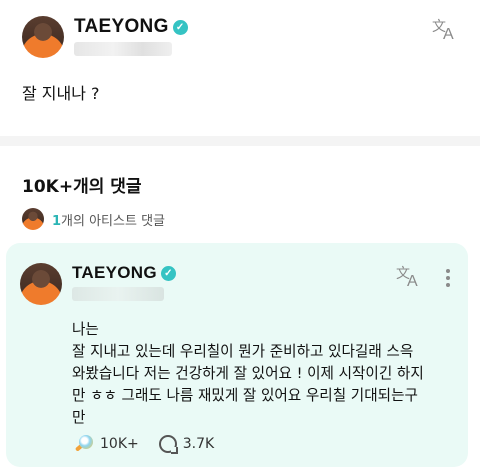 This screenshot has width=480, height=467. Describe the element at coordinates (119, 444) in the screenshot. I see `like-count: 10K+` at that location.